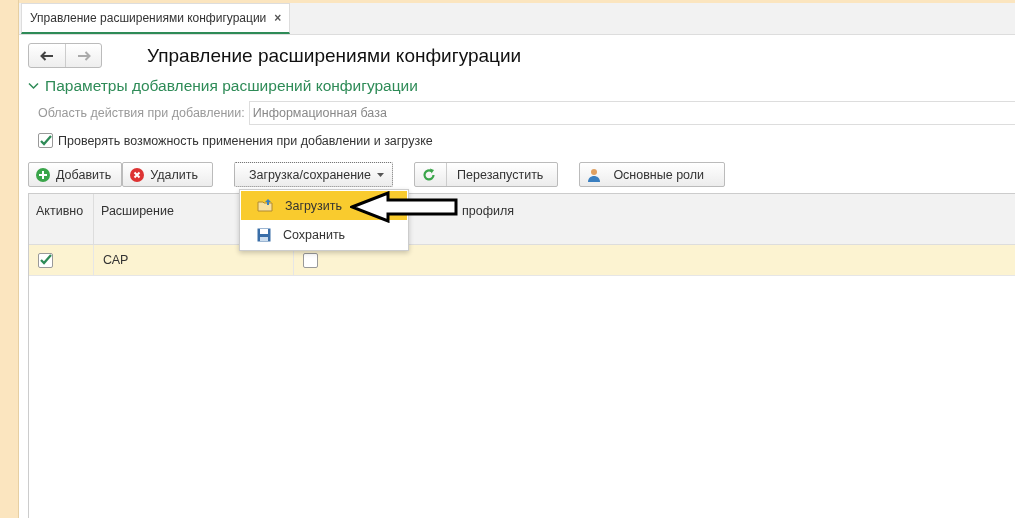 This screenshot has width=1015, height=518. What do you see at coordinates (141, 113) in the screenshot?
I see `field-label: Область действия при добавлении:` at bounding box center [141, 113].